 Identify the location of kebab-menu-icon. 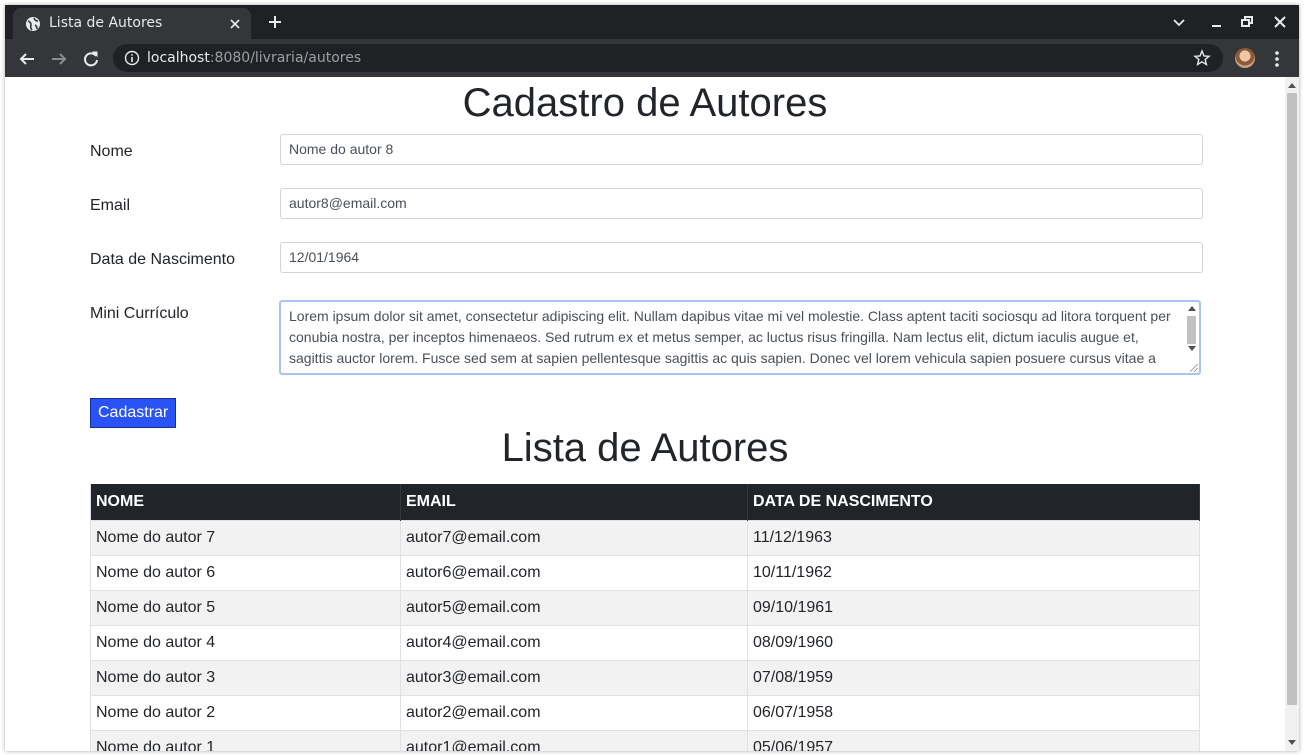
(1277, 59).